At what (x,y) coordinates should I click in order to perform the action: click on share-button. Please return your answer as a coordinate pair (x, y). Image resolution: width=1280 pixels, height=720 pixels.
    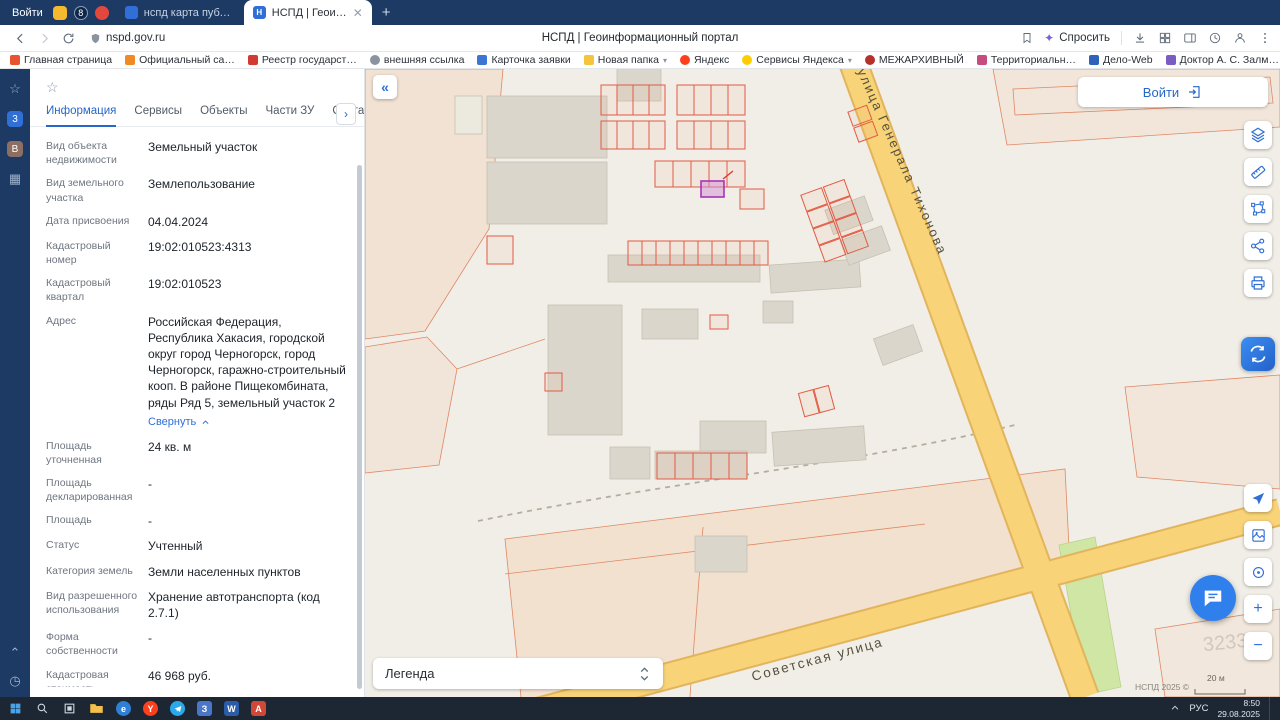
    Looking at the image, I should click on (1258, 246).